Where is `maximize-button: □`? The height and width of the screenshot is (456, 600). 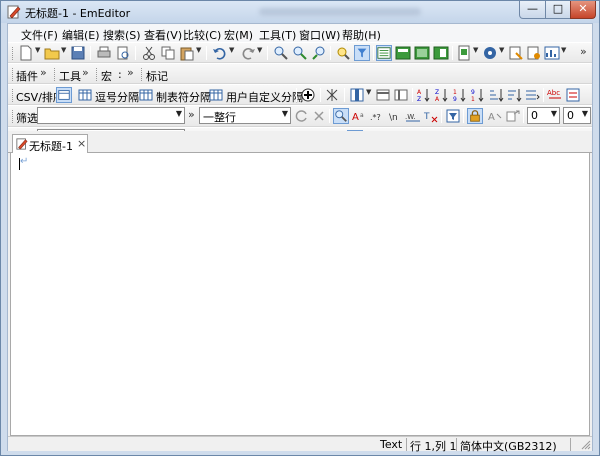 maximize-button: □ is located at coordinates (558, 10).